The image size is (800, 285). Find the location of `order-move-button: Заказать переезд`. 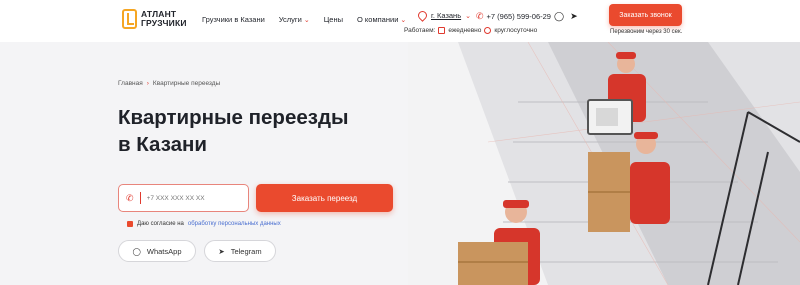

order-move-button: Заказать переезд is located at coordinates (324, 198).